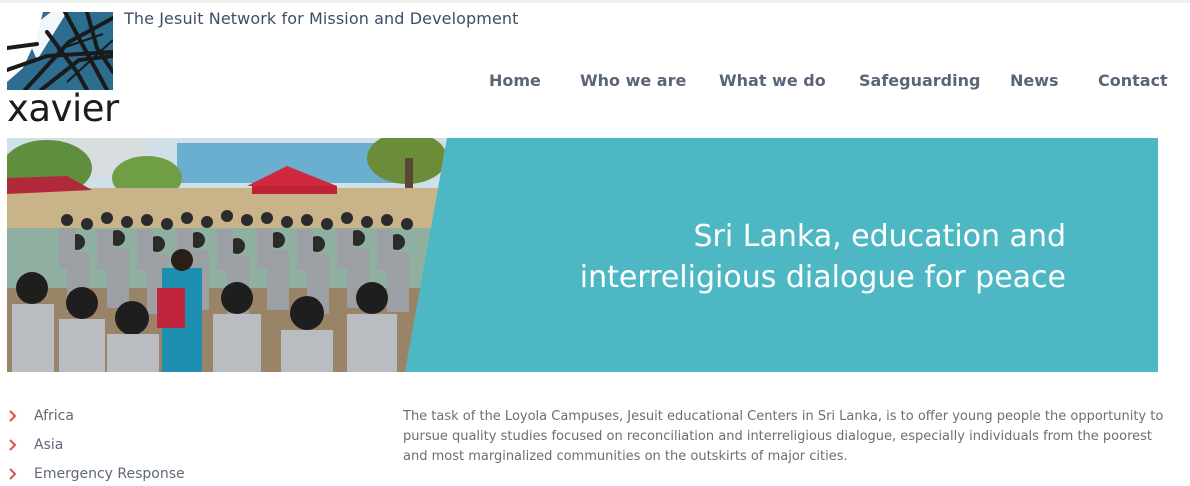 The height and width of the screenshot is (486, 1190). Describe the element at coordinates (633, 80) in the screenshot. I see `nav-item-who-we-are: Who we are` at that location.